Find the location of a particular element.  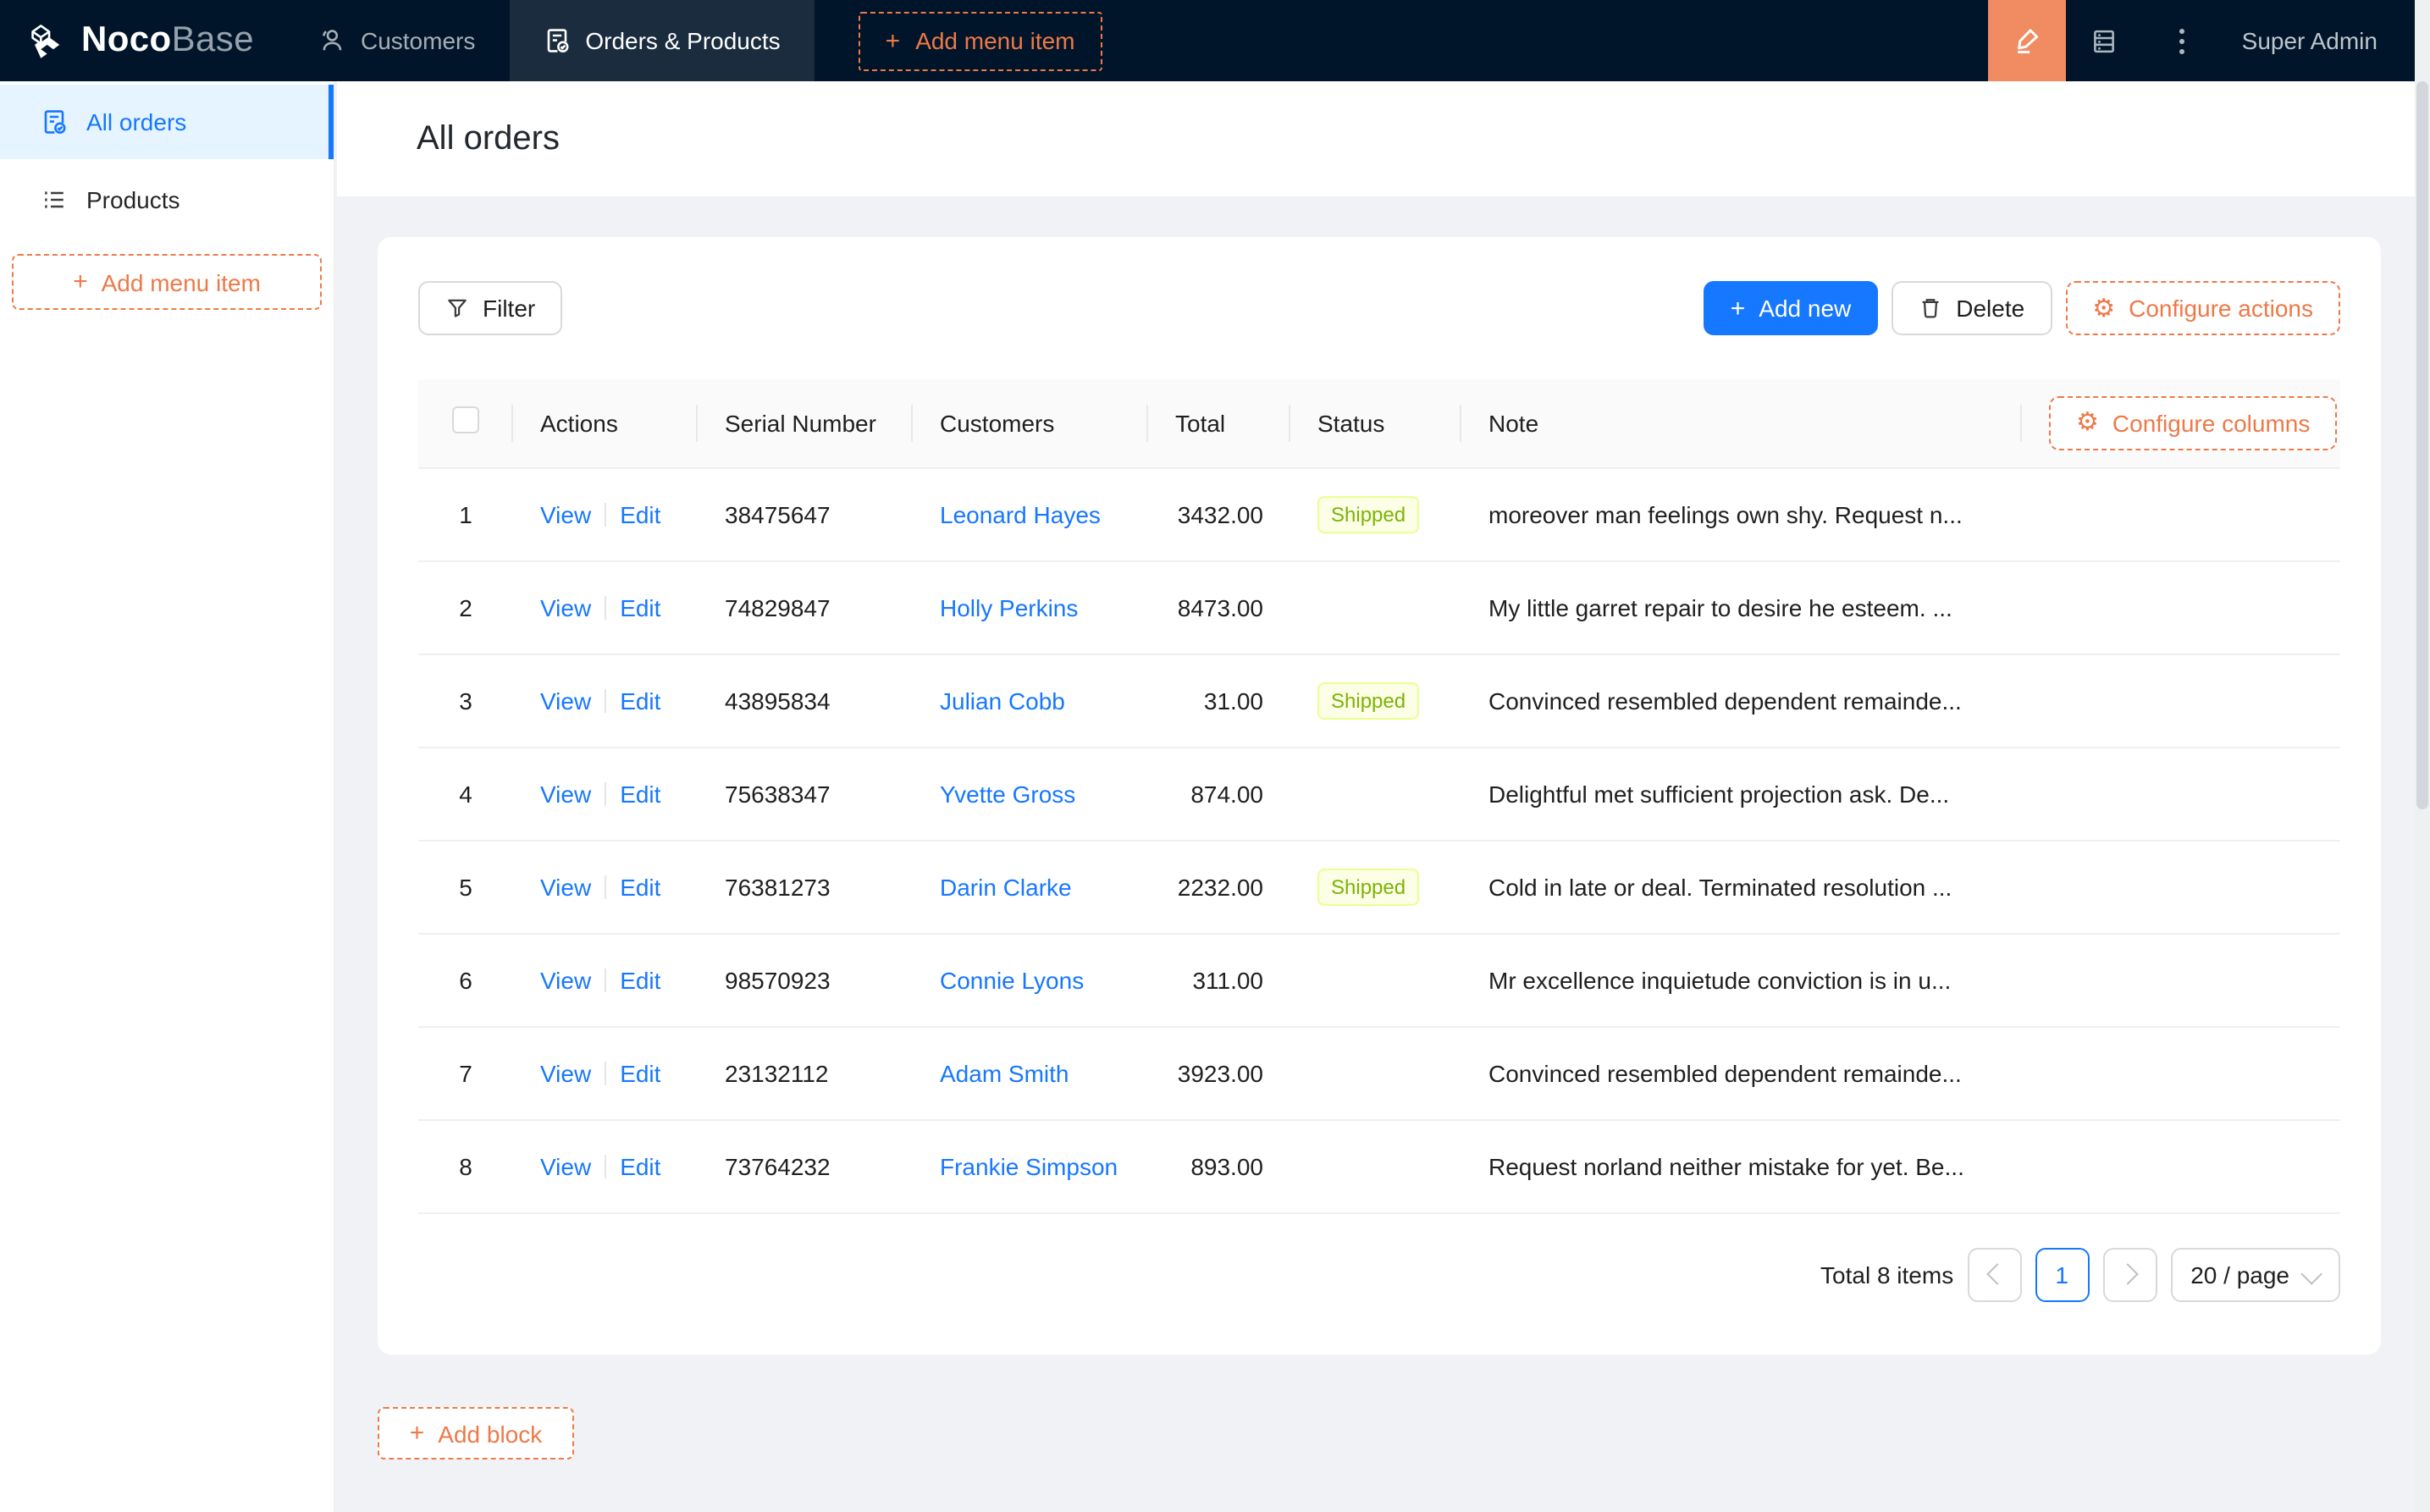

sidebar-item-all-orders: All orders is located at coordinates (167, 122).